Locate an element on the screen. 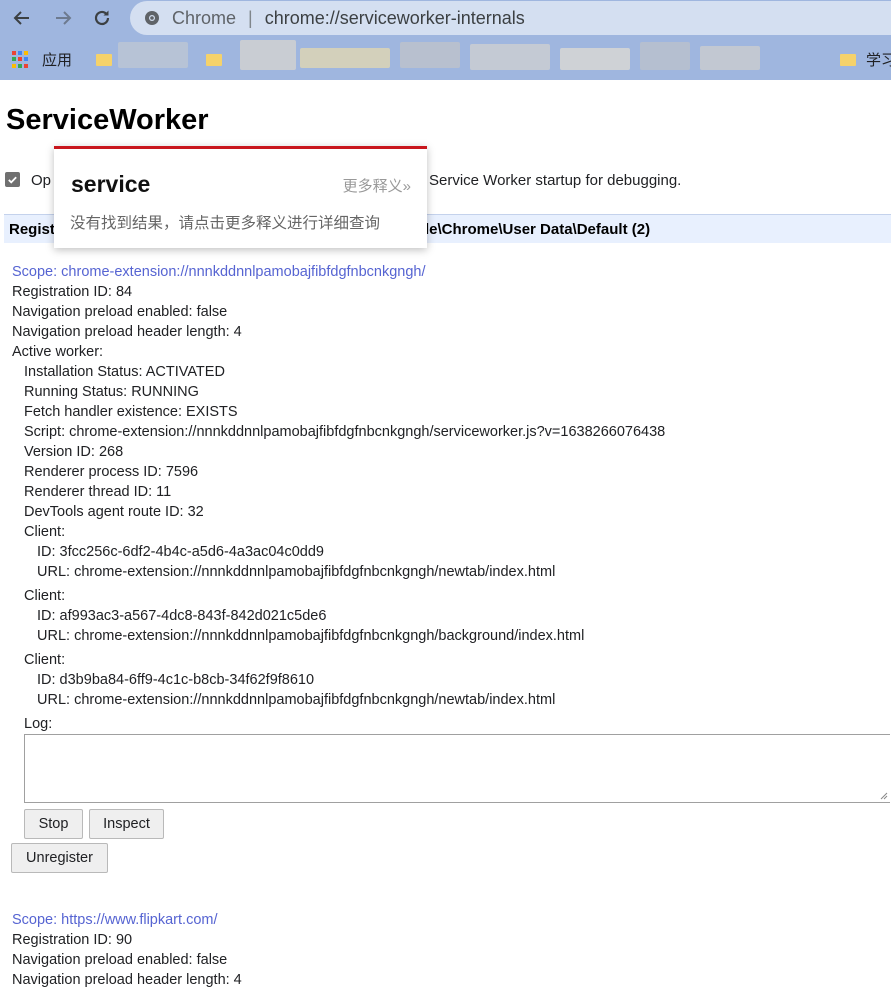 Image resolution: width=891 pixels, height=990 pixels. nav-preload-enabled: Navigation preload enabled: false is located at coordinates (120, 312).